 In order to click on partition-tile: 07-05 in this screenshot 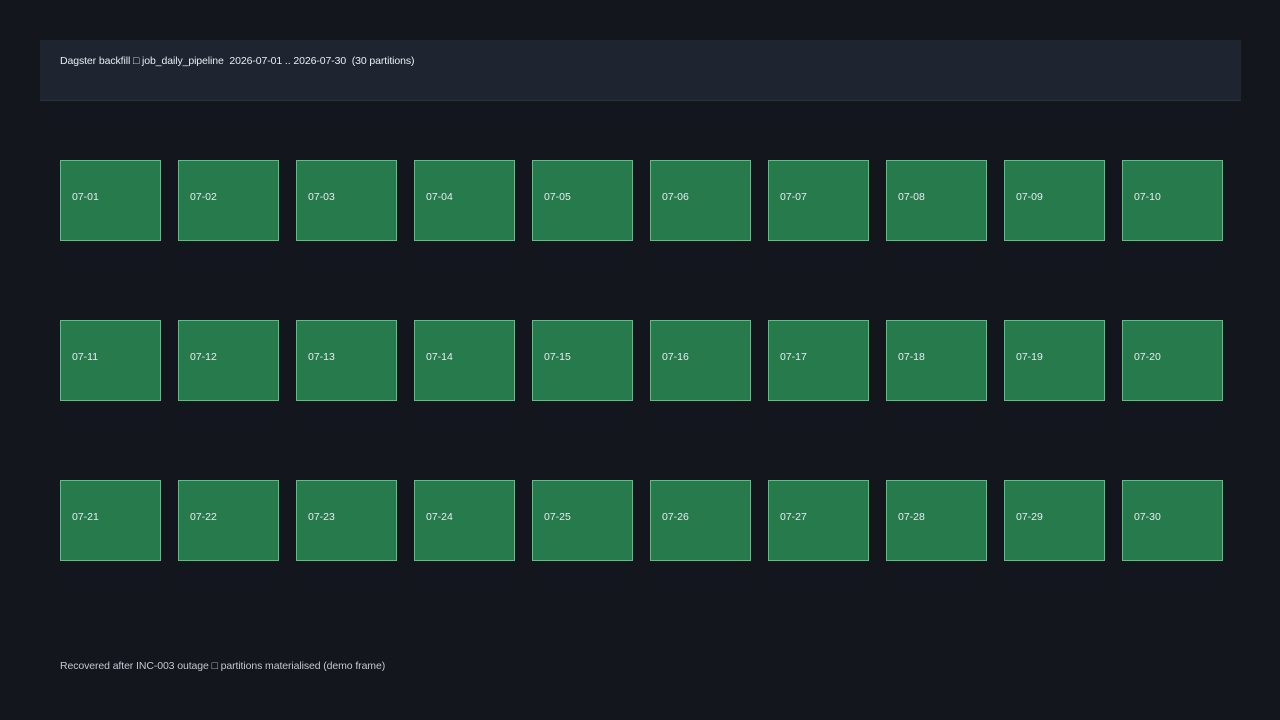, I will do `click(582, 200)`.